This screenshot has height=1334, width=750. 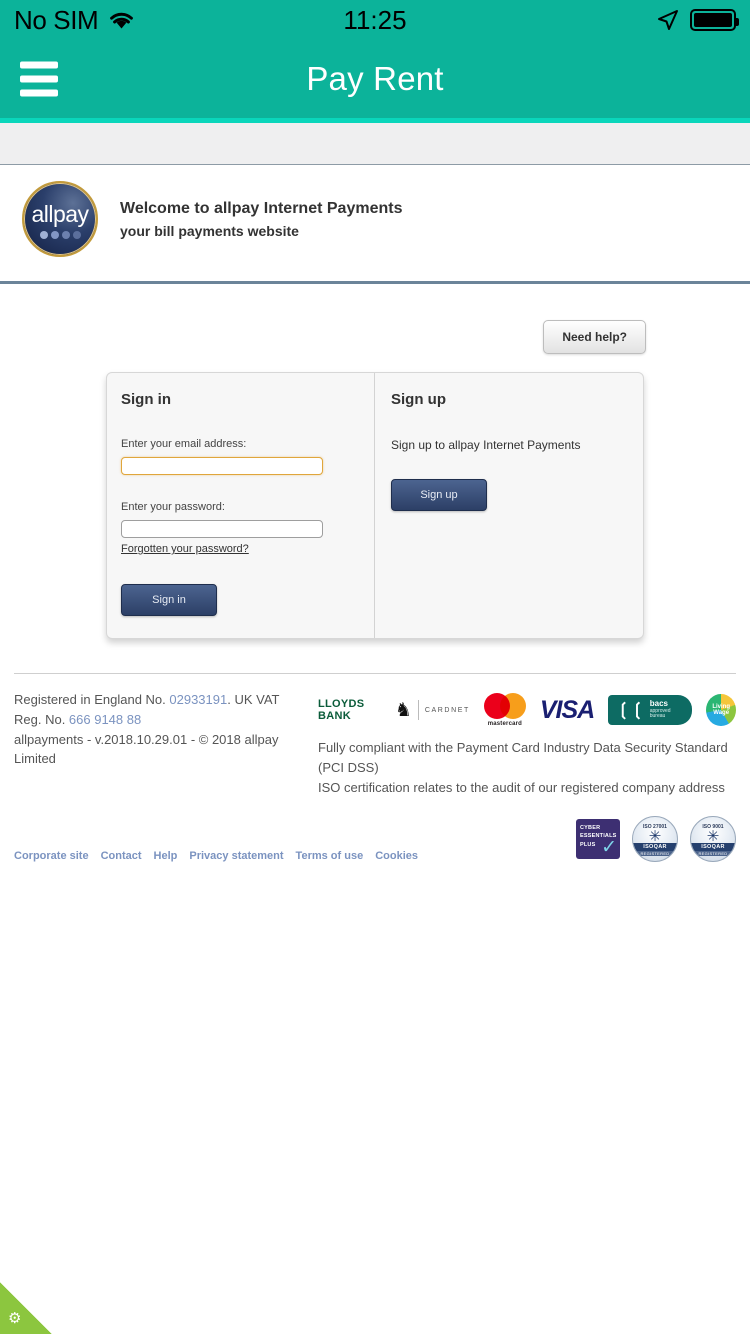 I want to click on location-arrow-icon, so click(x=668, y=20).